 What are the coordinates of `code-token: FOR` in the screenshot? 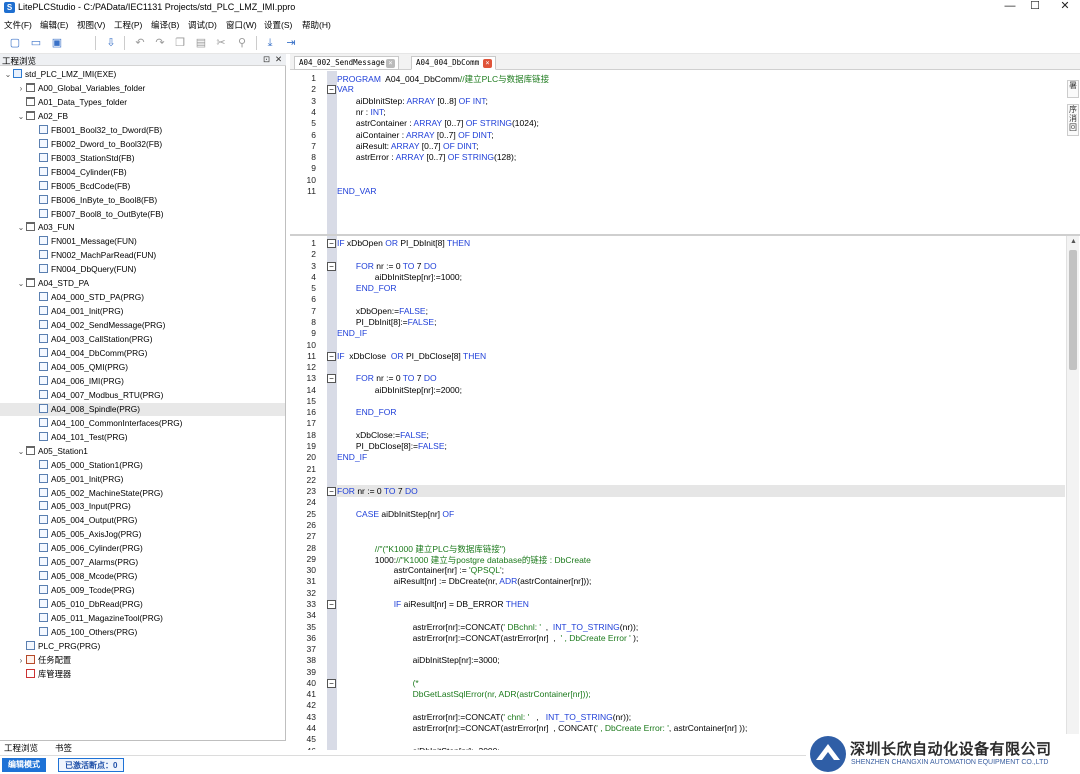 It's located at (346, 491).